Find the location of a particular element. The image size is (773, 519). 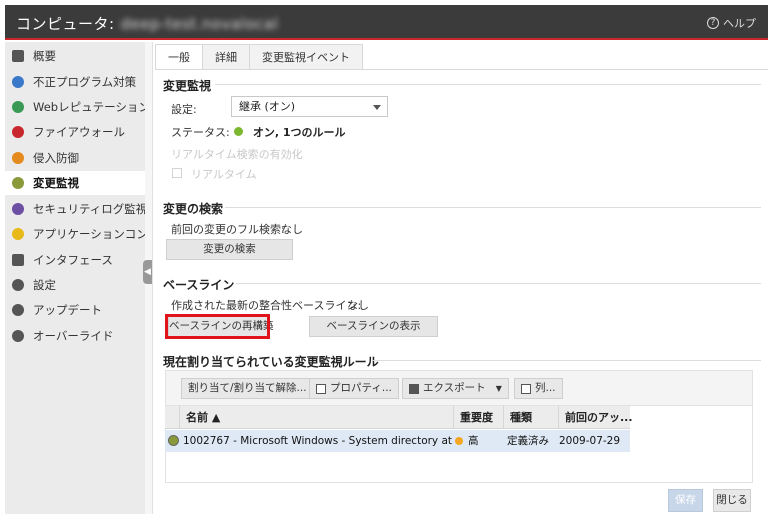

tab-details: 詳細 is located at coordinates (226, 57).